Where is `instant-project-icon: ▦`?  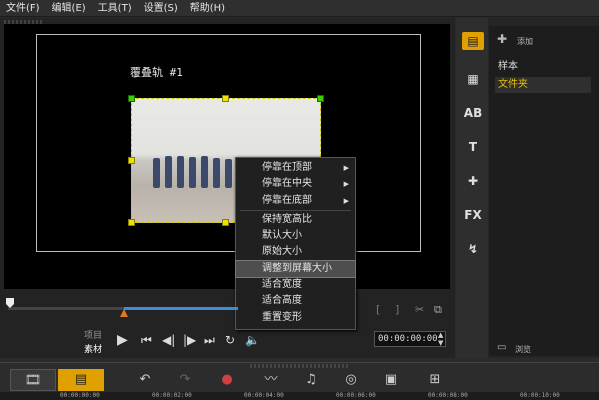 instant-project-icon: ▦ is located at coordinates (473, 79).